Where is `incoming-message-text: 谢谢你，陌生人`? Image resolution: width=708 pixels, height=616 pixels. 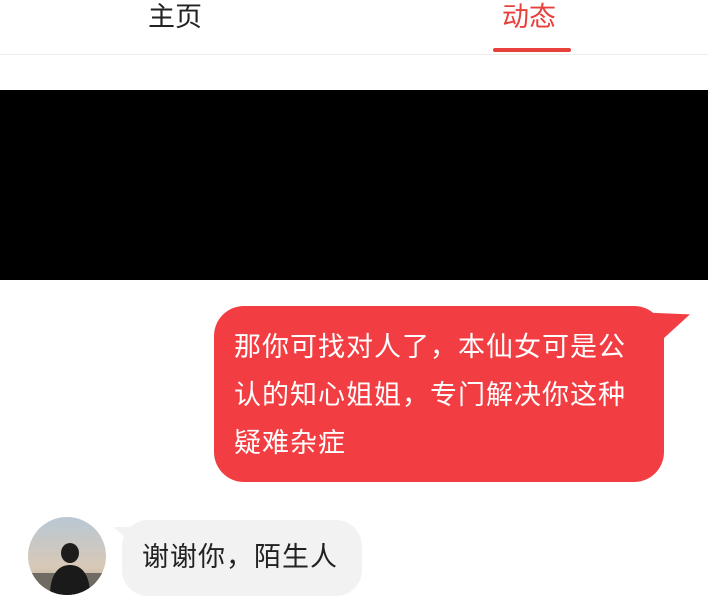 incoming-message-text: 谢谢你，陌生人 is located at coordinates (240, 557).